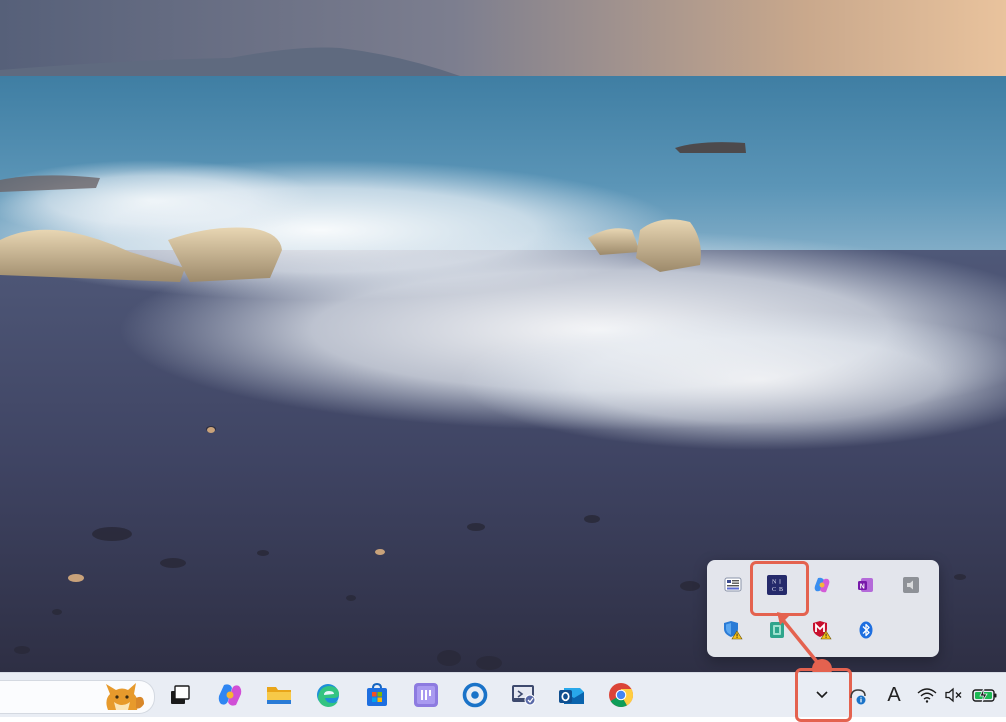 The image size is (1006, 722). What do you see at coordinates (77, 697) in the screenshot?
I see `search-box` at bounding box center [77, 697].